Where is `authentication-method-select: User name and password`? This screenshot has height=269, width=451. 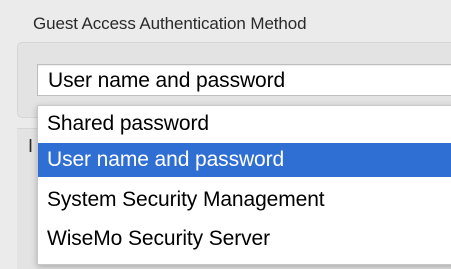
authentication-method-select: User name and password is located at coordinates (244, 80).